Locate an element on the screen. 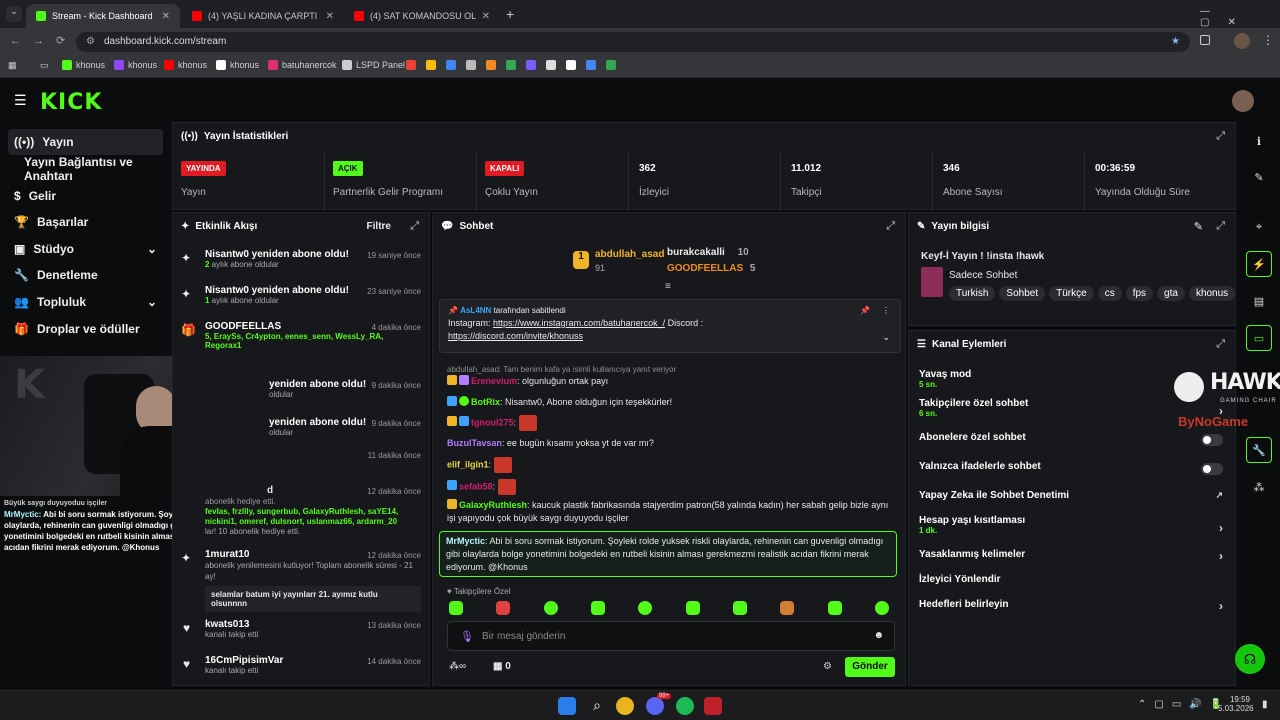  edit-icon: ✎ is located at coordinates (1198, 226).